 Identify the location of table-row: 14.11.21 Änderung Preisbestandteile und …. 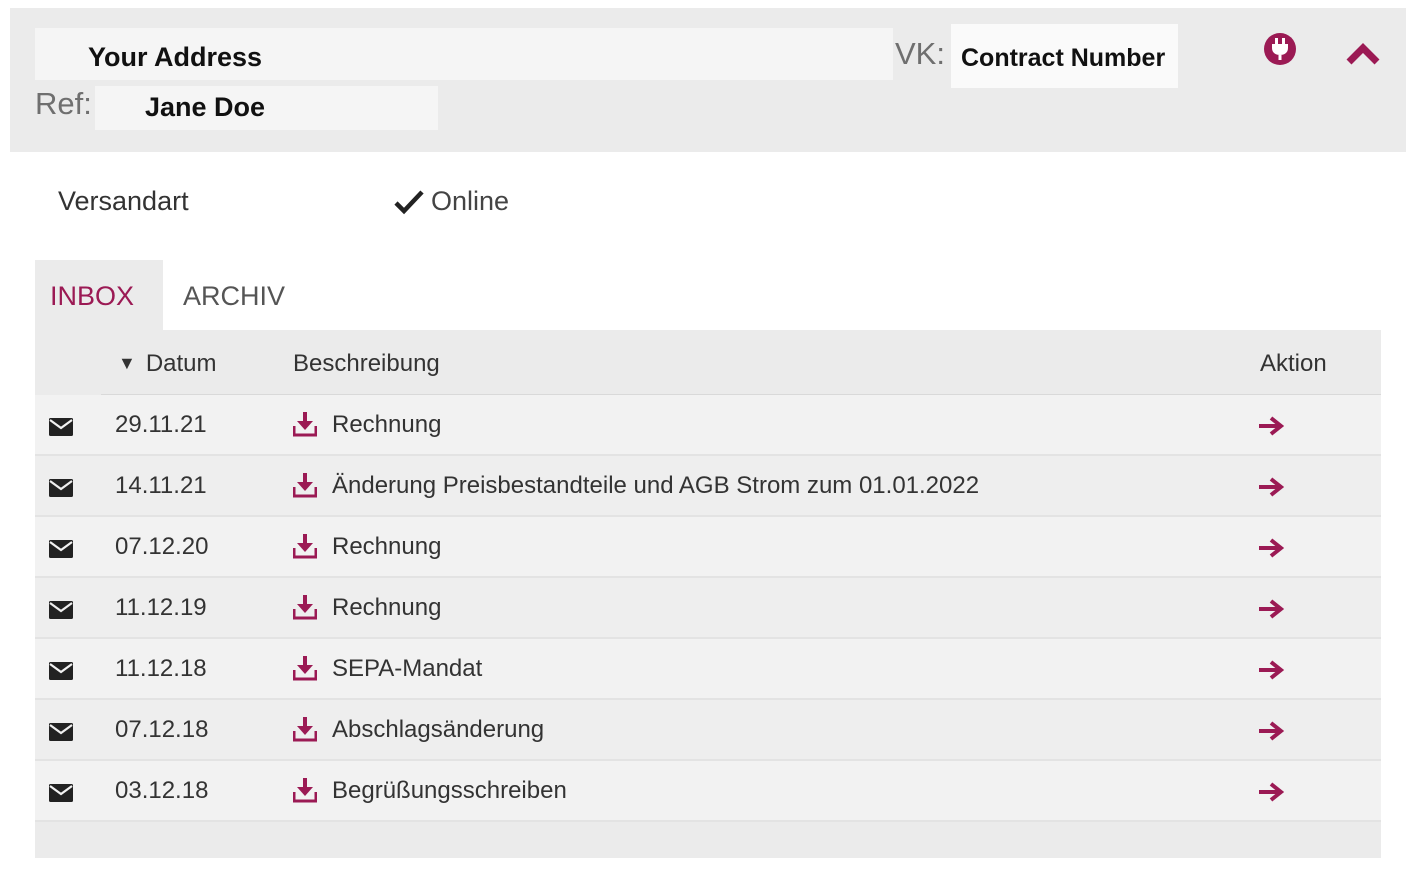
(708, 486).